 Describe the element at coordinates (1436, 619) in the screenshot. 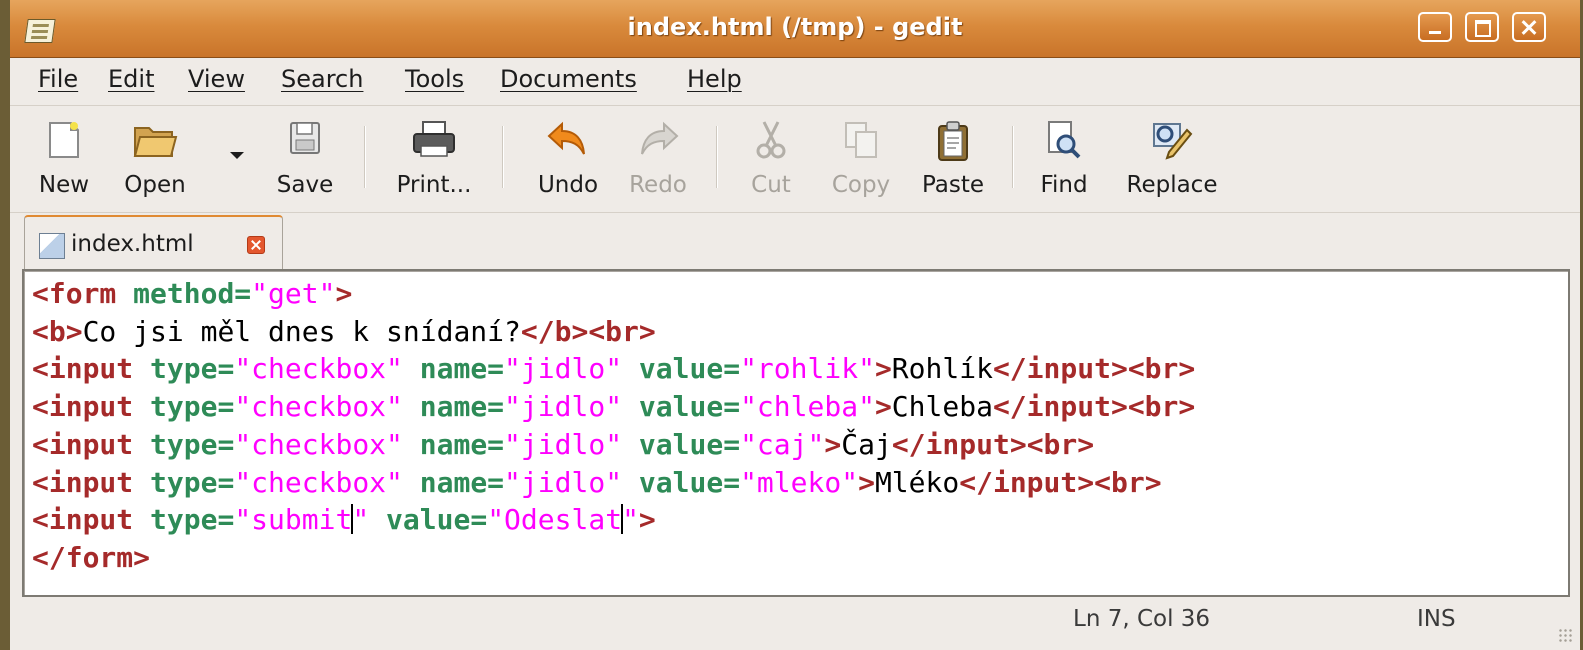

I see `insert-mode-indicator: INS` at that location.